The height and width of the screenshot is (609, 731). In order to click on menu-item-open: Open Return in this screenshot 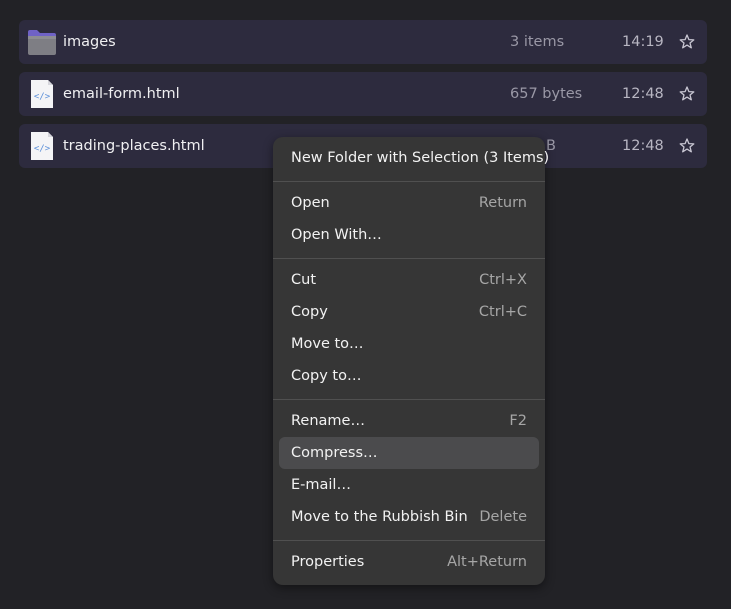, I will do `click(409, 203)`.